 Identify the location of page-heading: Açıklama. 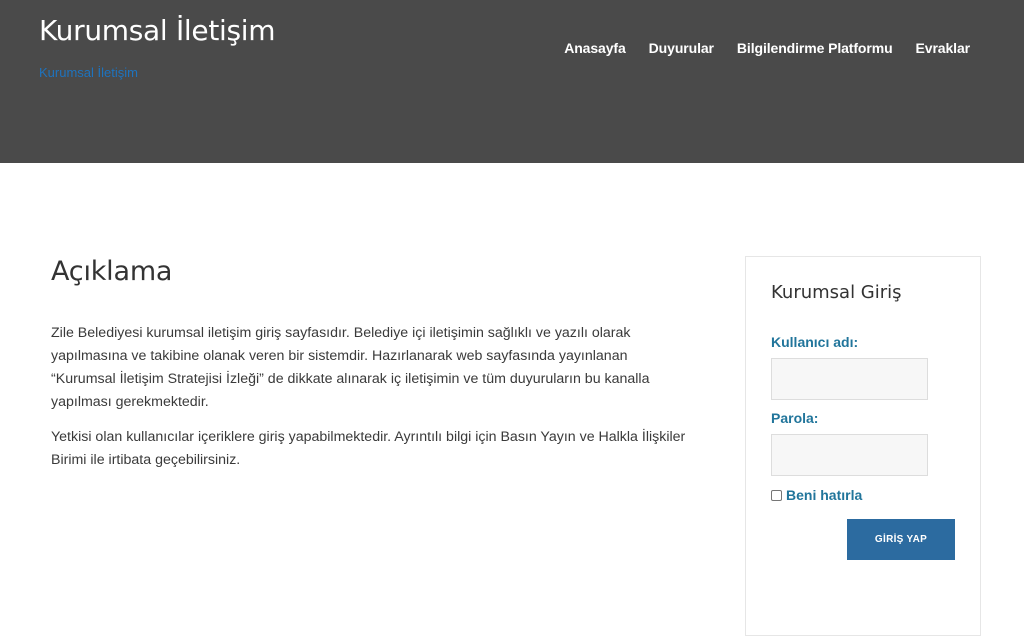
(112, 271).